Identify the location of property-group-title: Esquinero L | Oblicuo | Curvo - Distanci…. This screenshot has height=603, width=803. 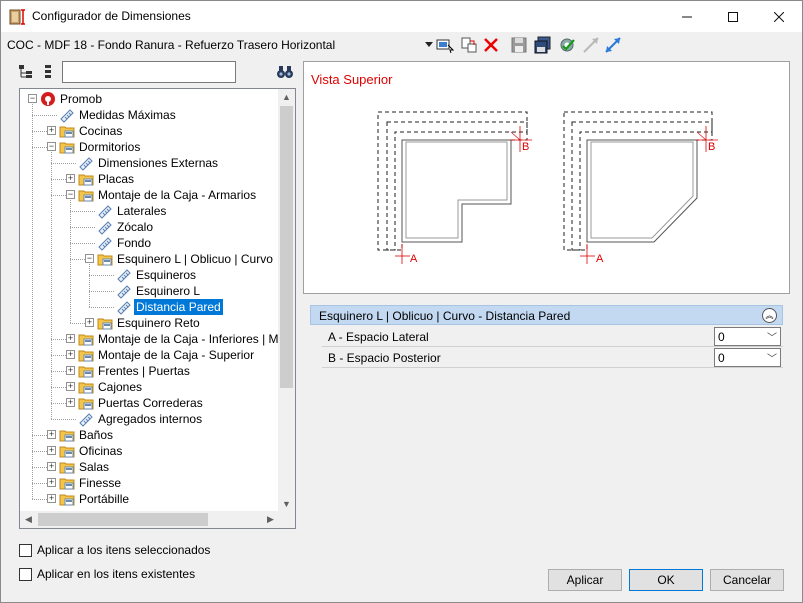
(445, 316).